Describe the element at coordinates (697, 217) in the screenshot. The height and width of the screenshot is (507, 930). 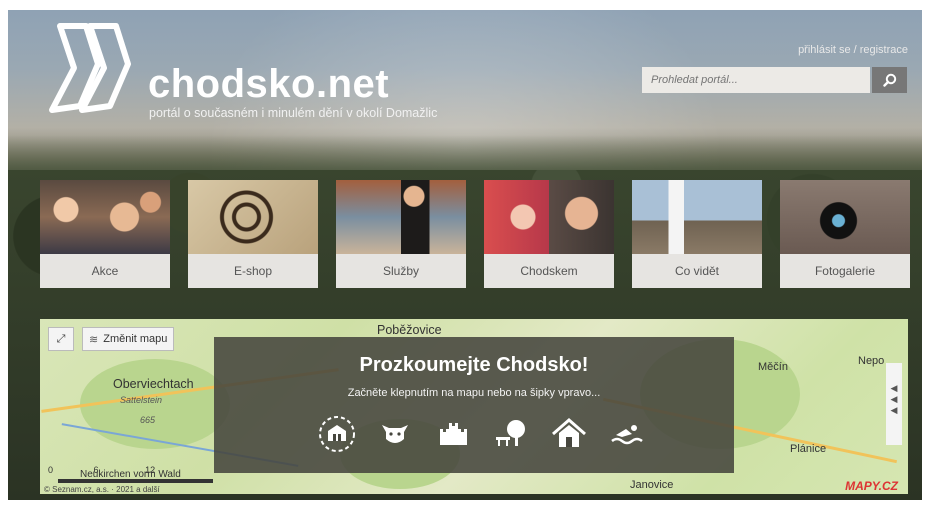
I see `church-tower-photo-icon` at that location.